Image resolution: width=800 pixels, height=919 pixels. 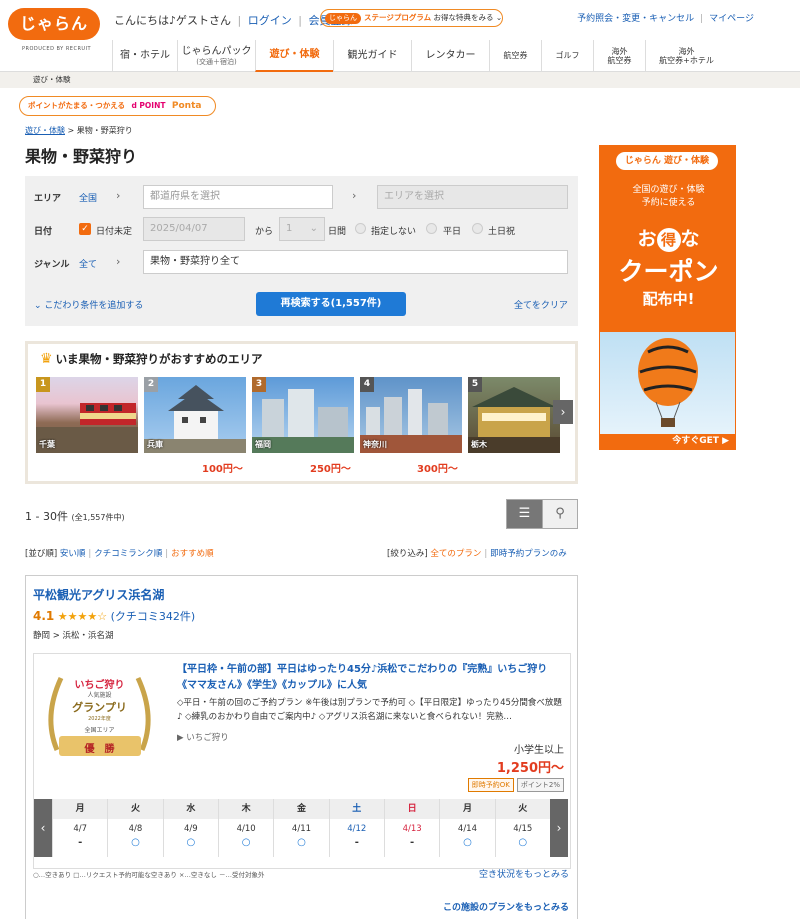 I want to click on mypage-link: マイページ, so click(x=731, y=19).